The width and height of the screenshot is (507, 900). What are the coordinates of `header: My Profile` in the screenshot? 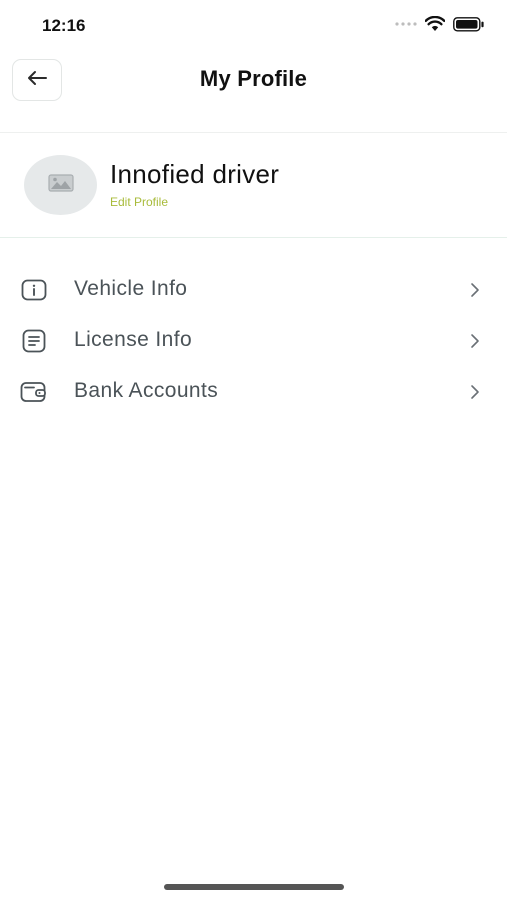 It's located at (253, 92).